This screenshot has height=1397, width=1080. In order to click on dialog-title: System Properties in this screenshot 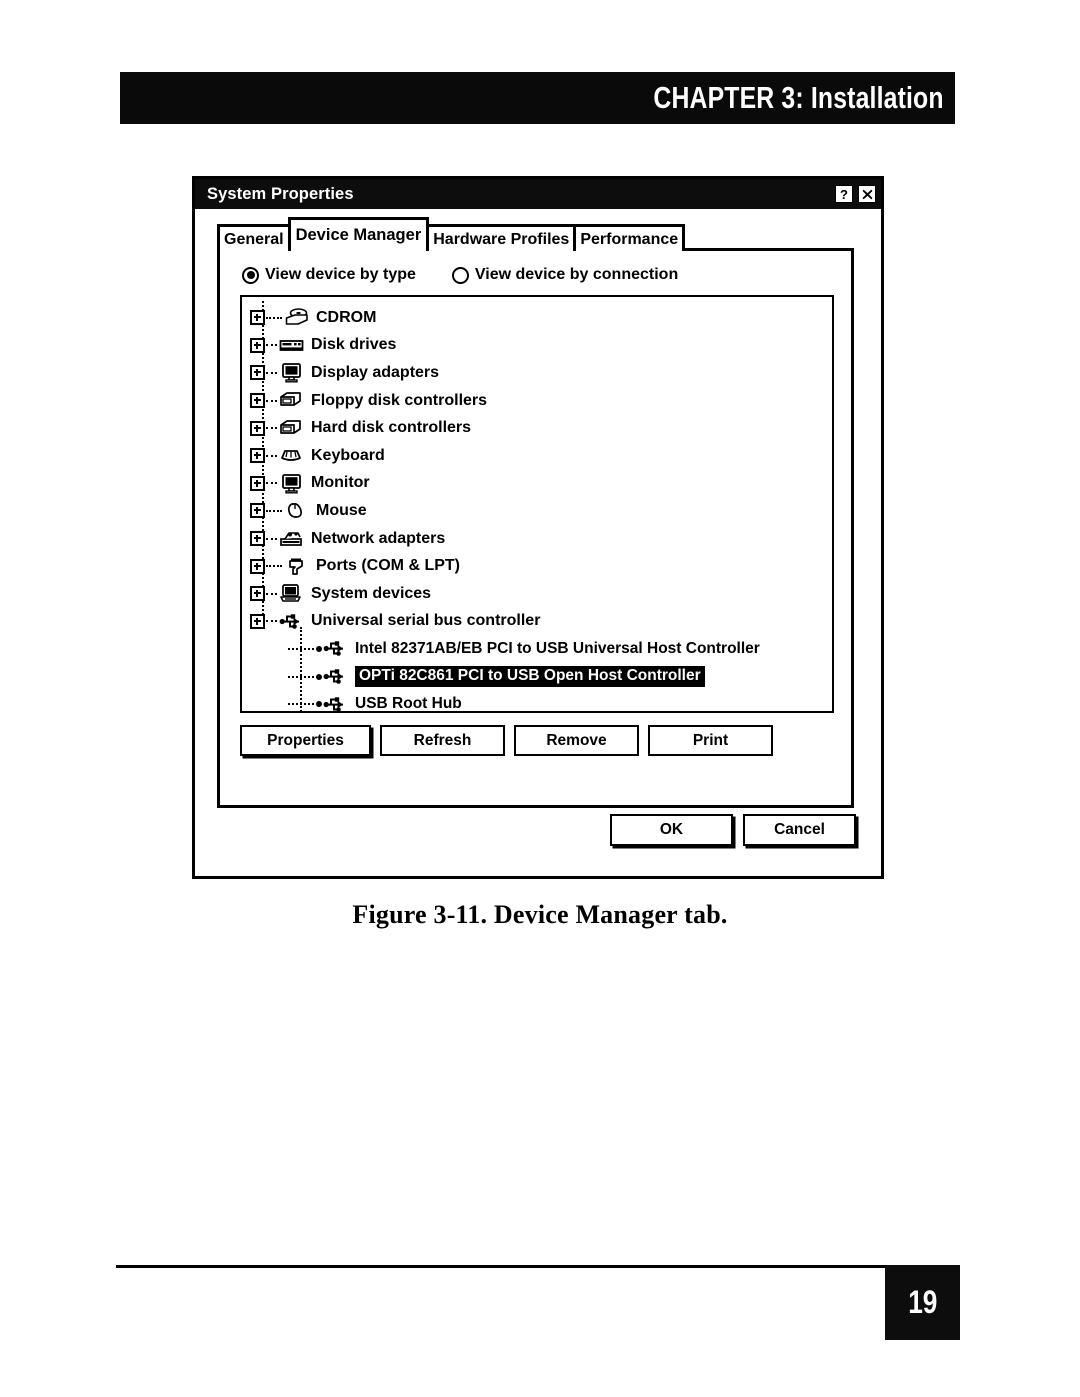, I will do `click(280, 193)`.